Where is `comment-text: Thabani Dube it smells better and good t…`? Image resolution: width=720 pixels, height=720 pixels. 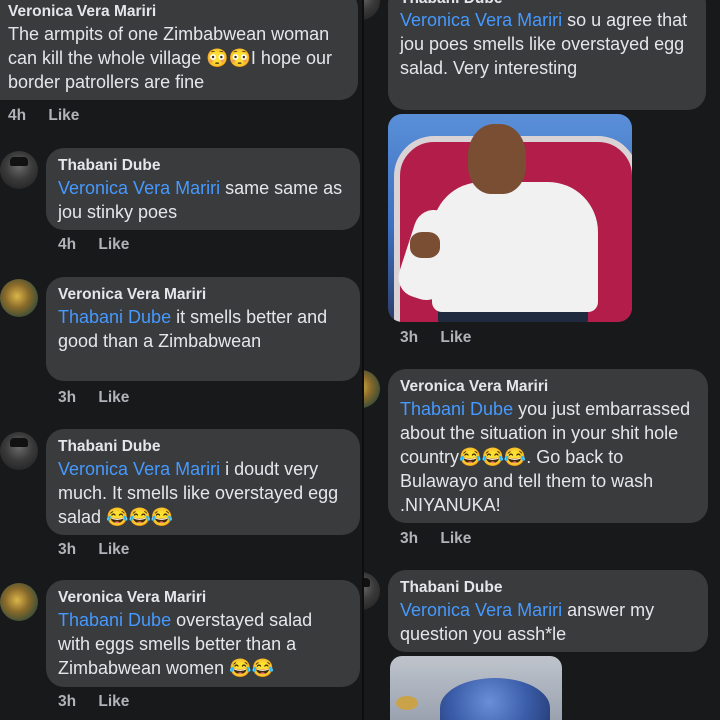 comment-text: Thabani Dube it smells better and good t… is located at coordinates (203, 329).